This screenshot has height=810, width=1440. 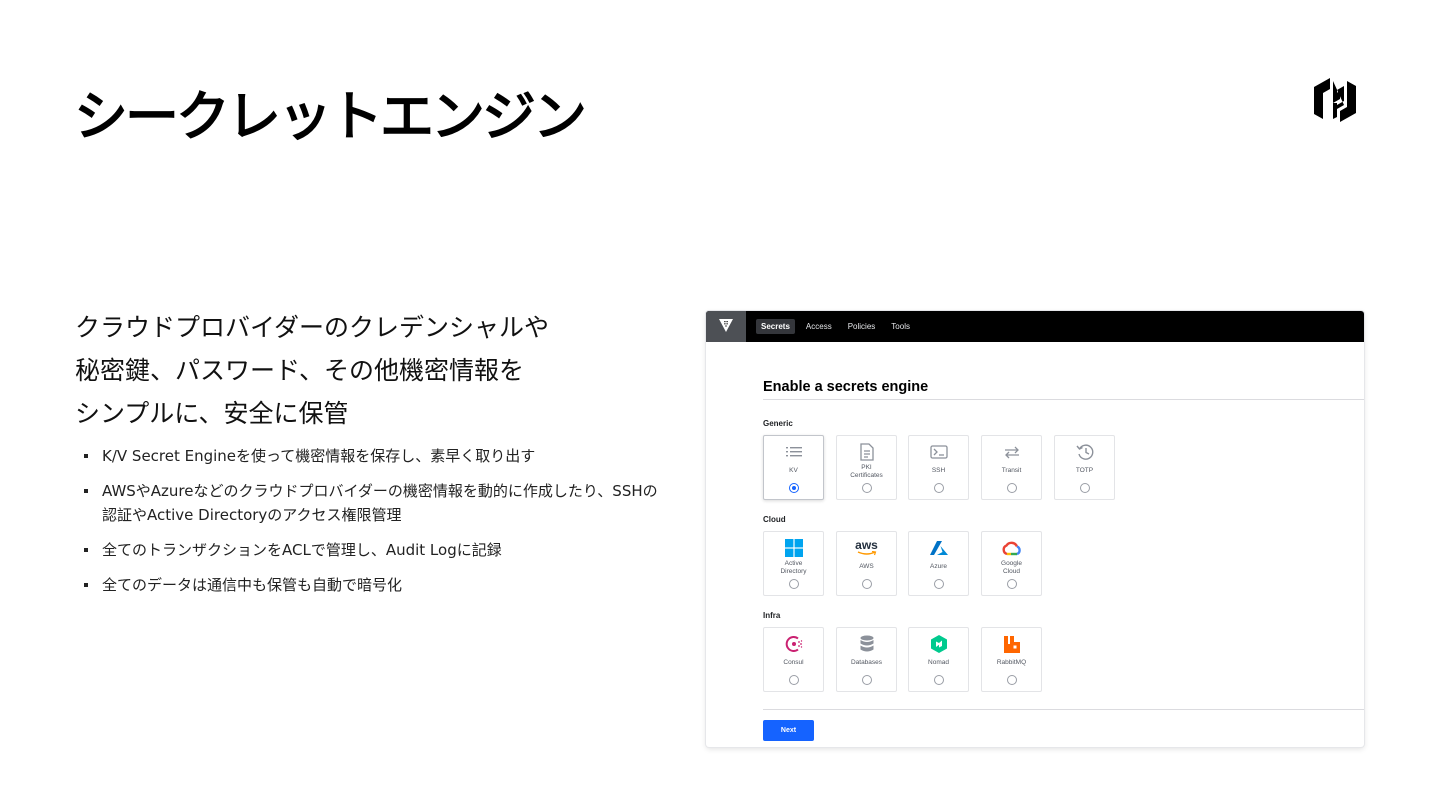 I want to click on hashicorp-logo-icon, so click(x=1335, y=100).